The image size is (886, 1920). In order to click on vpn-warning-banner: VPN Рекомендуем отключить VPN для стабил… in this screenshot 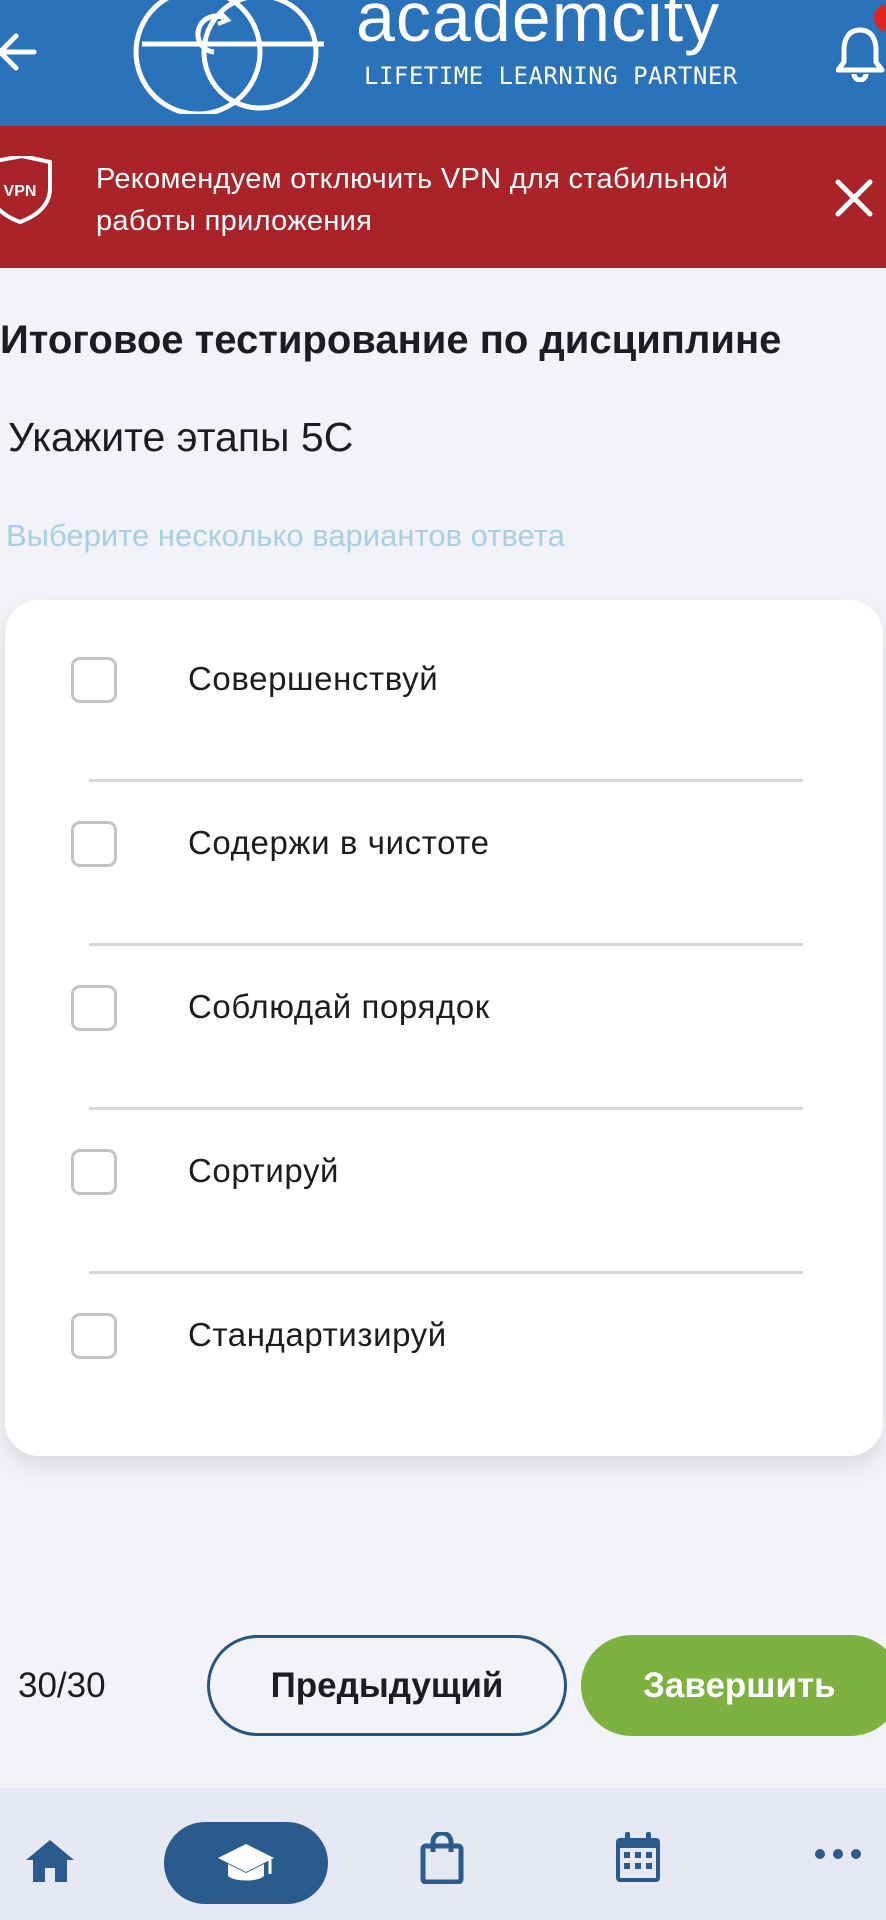, I will do `click(443, 197)`.